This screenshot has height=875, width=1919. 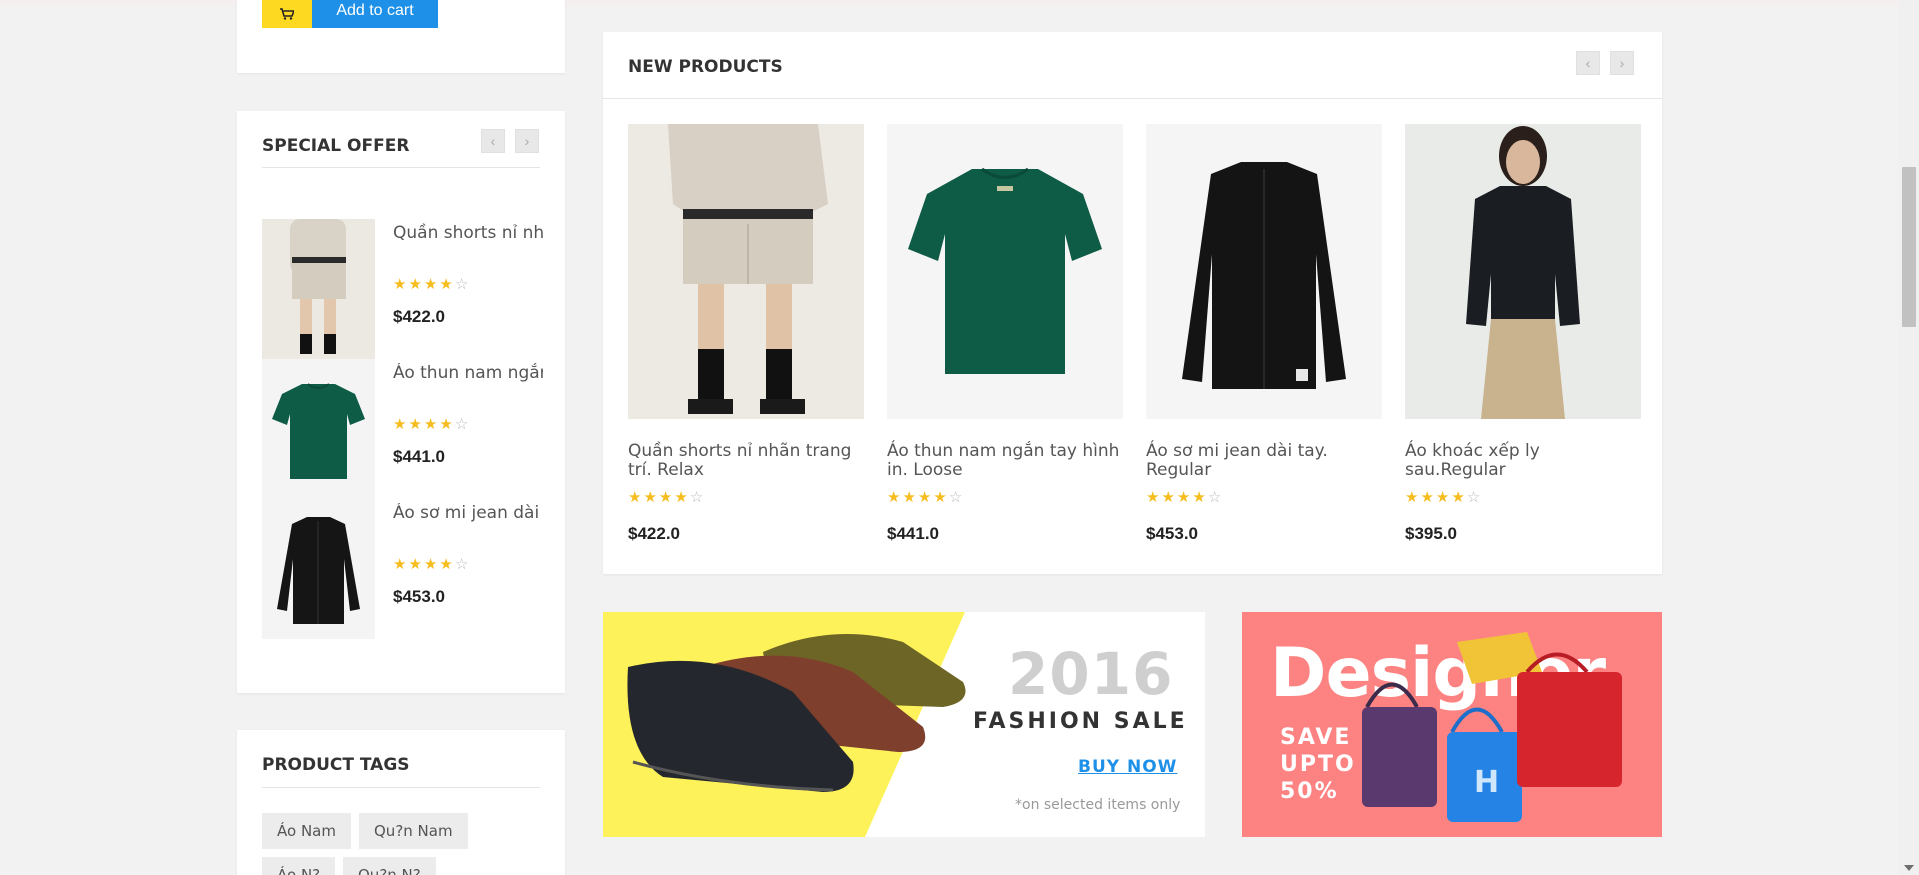 I want to click on chevron-left-icon: ‹, so click(x=1588, y=63).